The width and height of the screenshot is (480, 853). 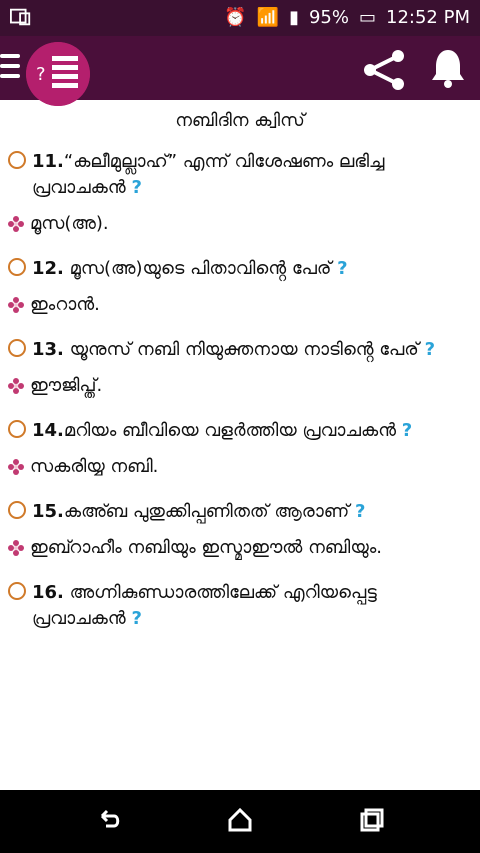 I want to click on question-number: 13., so click(x=48, y=349).